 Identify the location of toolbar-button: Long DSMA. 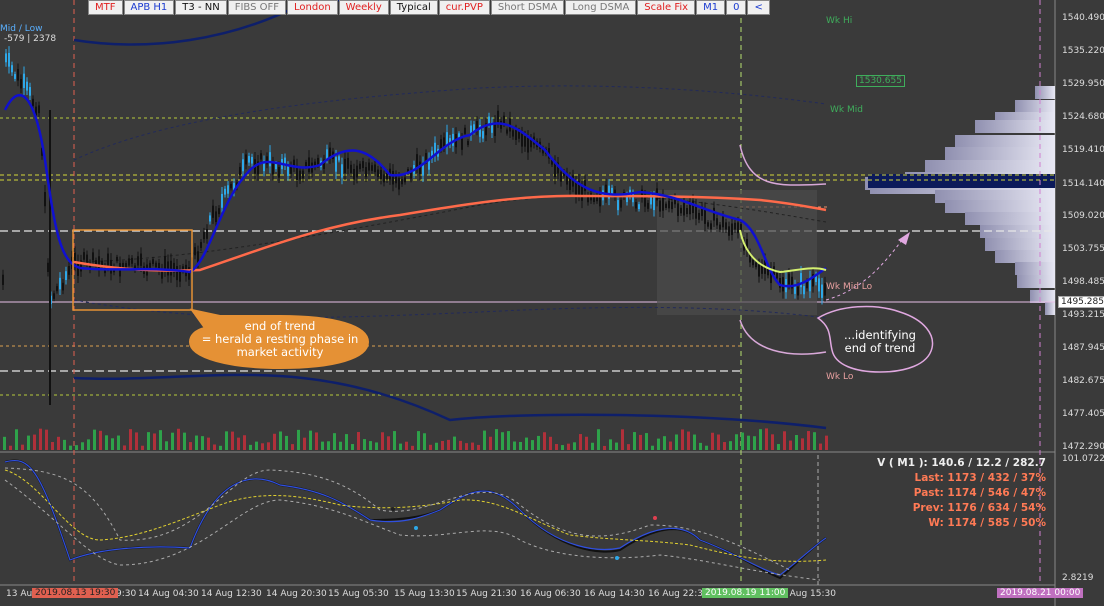
(601, 7).